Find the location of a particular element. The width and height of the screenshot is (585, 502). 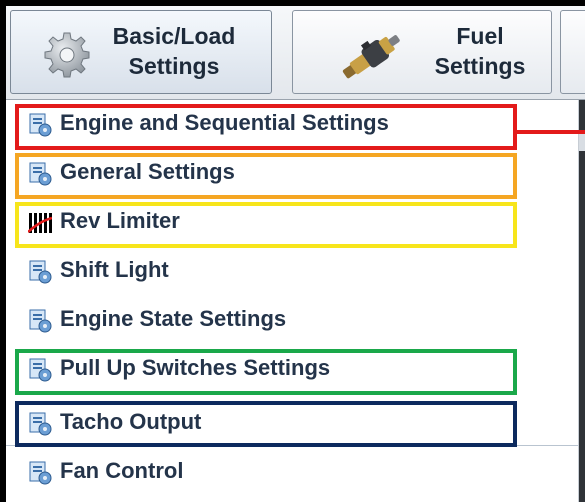

side-panel is located at coordinates (582, 301).